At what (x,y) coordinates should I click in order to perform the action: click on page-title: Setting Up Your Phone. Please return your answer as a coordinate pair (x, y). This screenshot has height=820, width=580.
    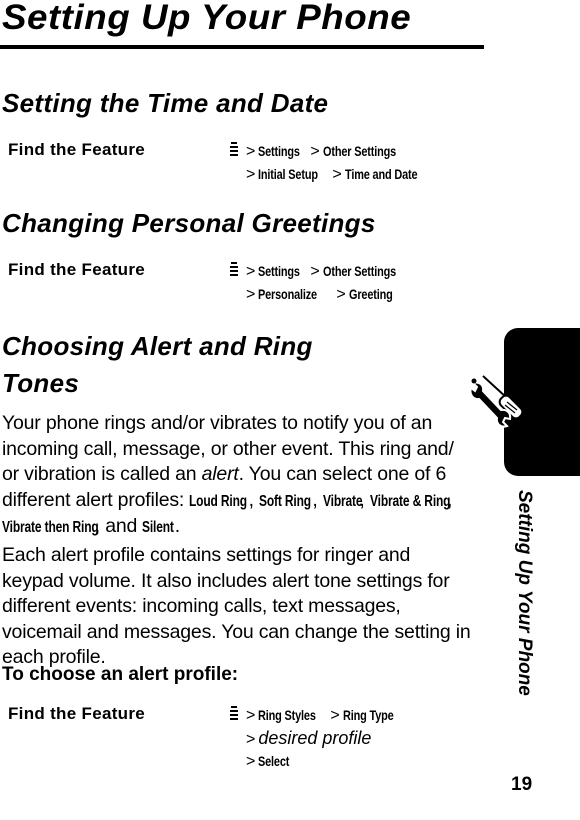
    Looking at the image, I should click on (207, 18).